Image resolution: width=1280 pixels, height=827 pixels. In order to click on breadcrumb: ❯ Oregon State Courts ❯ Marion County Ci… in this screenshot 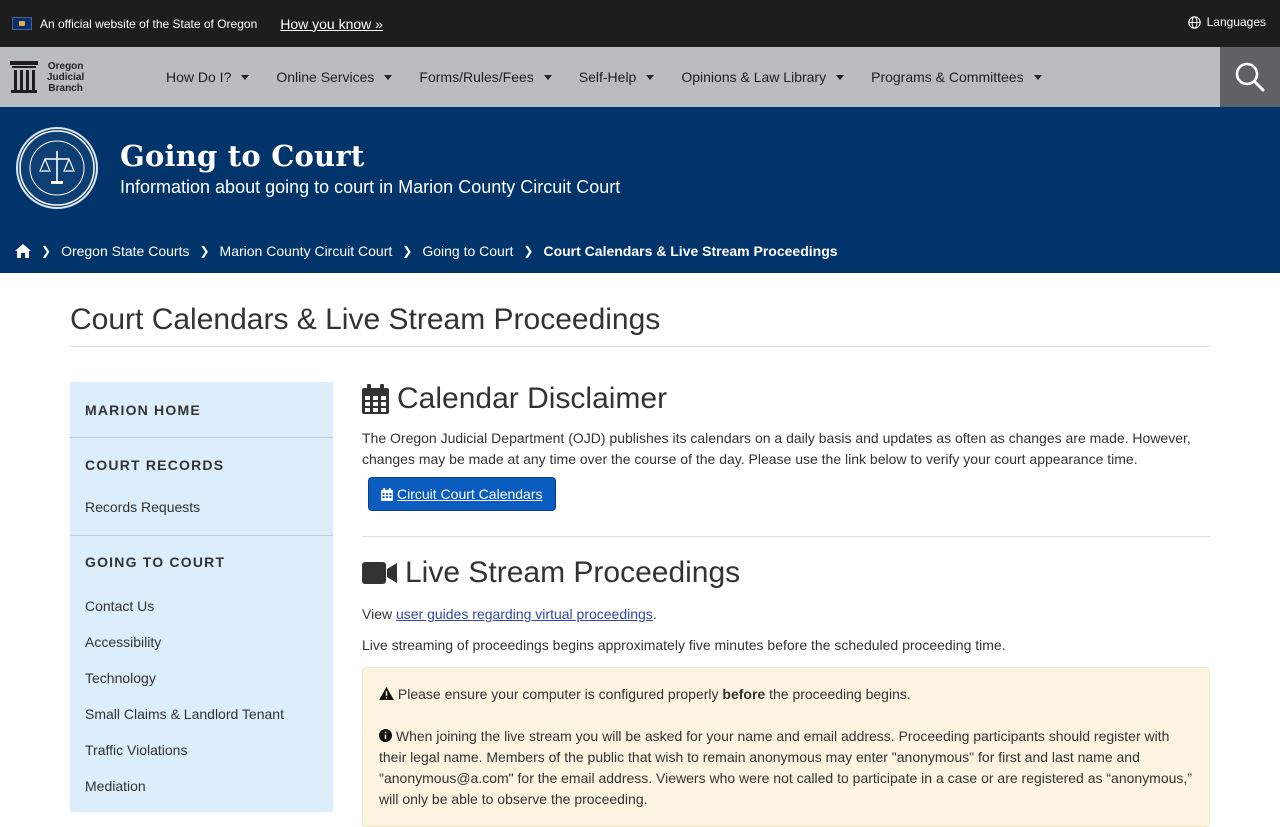, I will do `click(426, 251)`.